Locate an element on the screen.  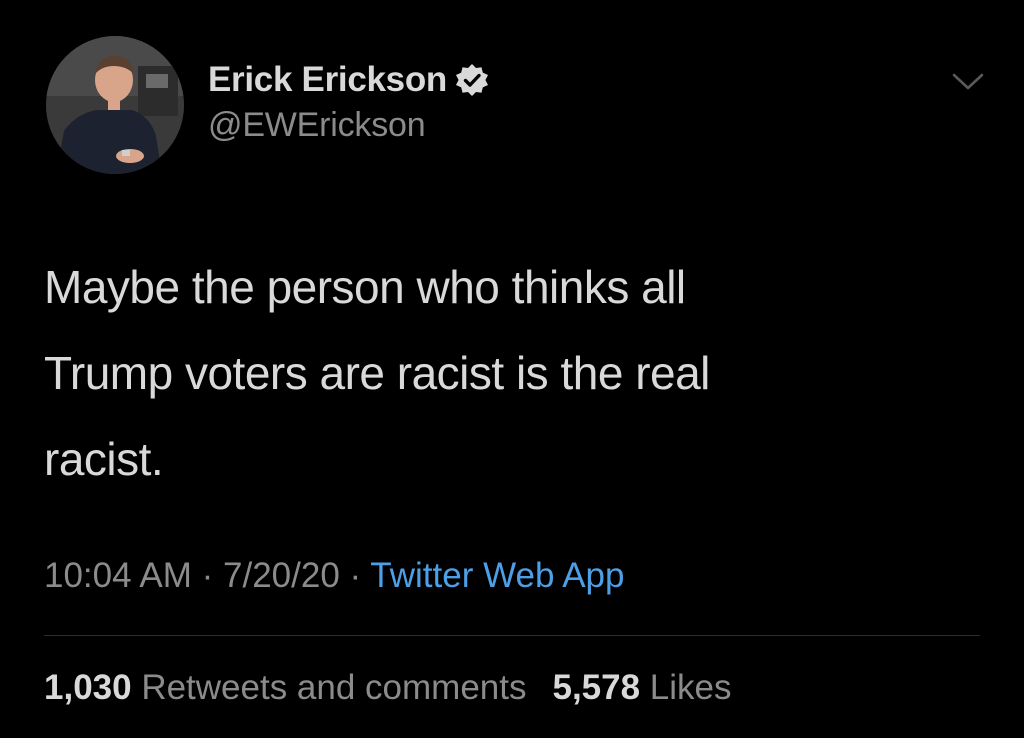
divider is located at coordinates (512, 635).